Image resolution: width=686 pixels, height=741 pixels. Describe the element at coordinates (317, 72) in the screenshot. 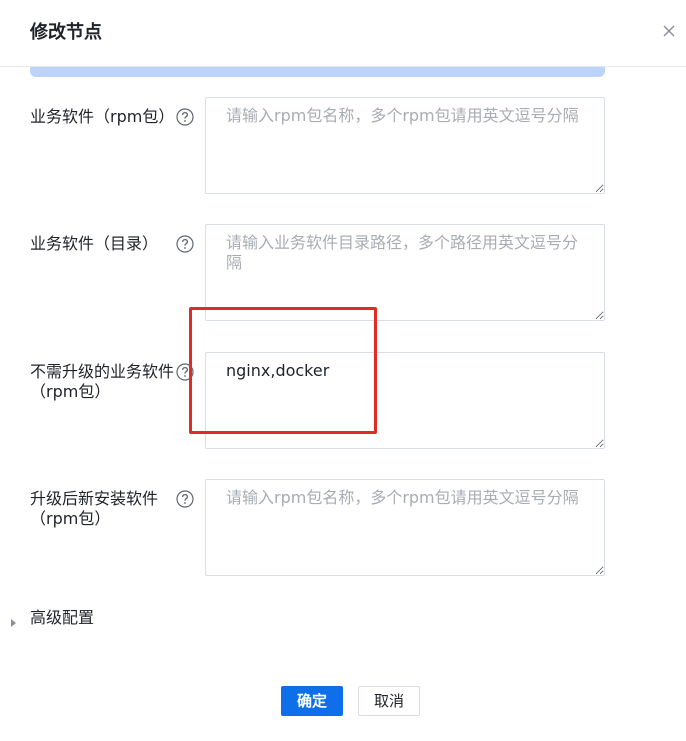

I see `info-banner-edge` at that location.